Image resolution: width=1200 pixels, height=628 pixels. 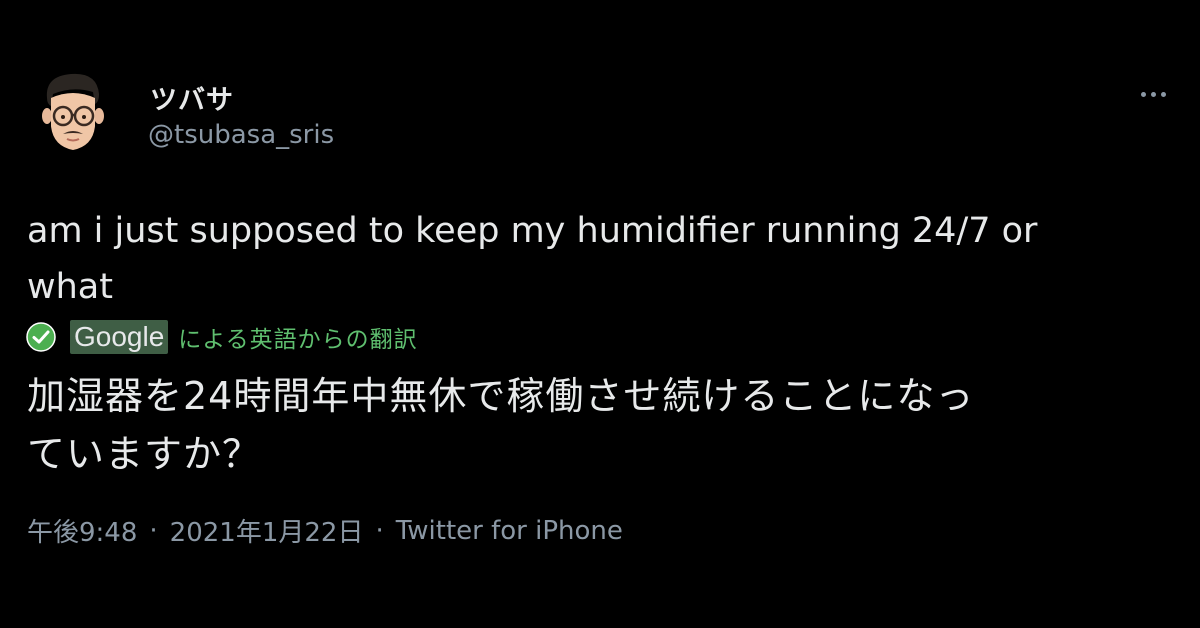 I want to click on translation-bar: Google による英語からの翻訳, so click(x=222, y=337).